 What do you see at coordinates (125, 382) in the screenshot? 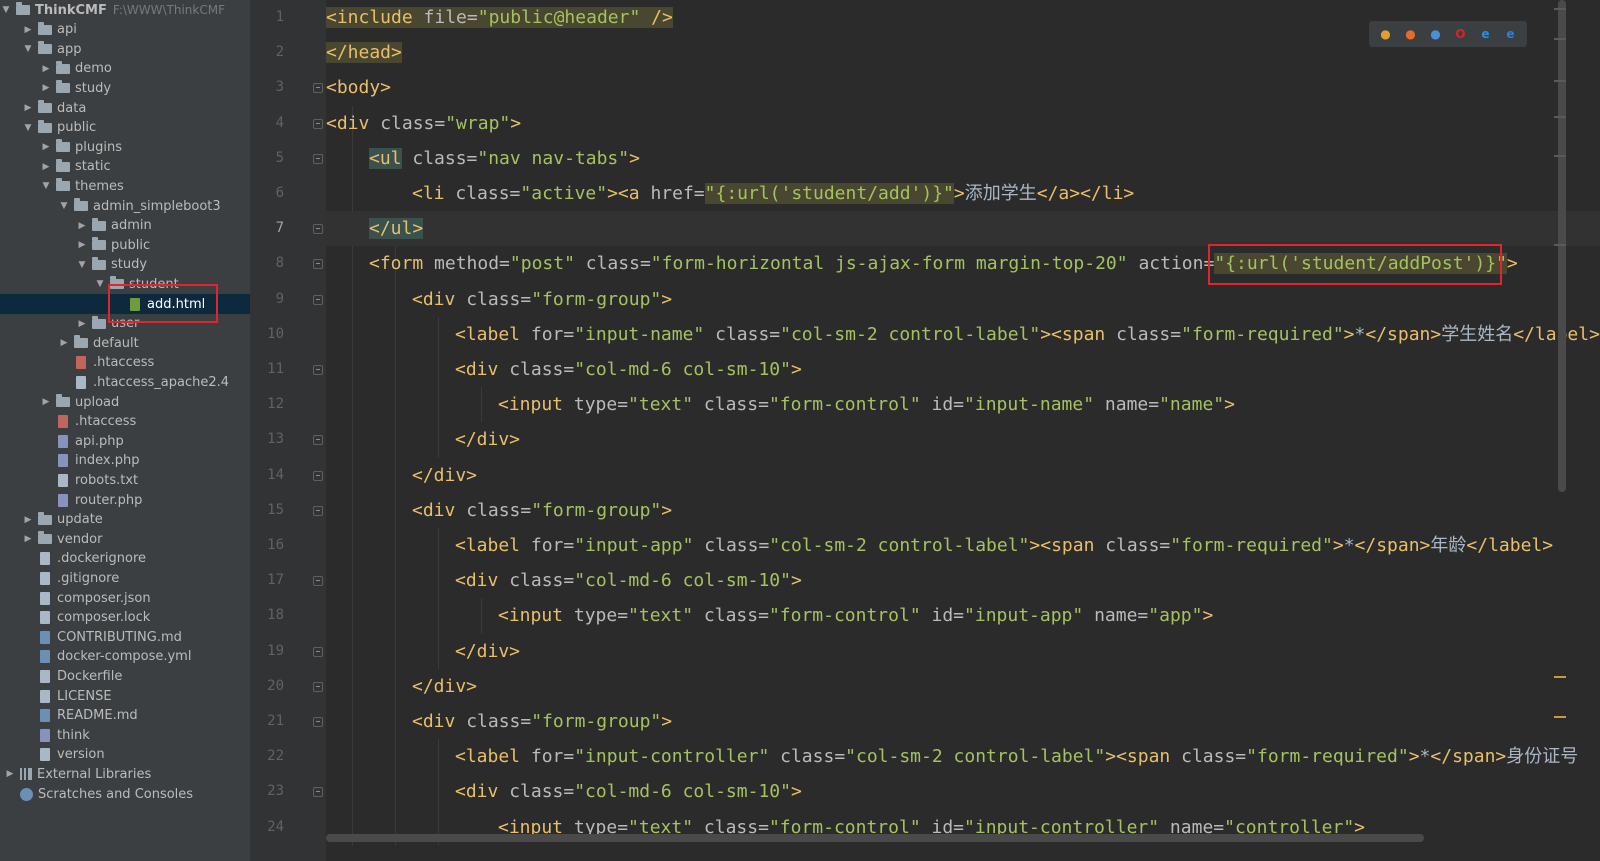
I see `tree-item: ▶.htaccess_apache2.4` at bounding box center [125, 382].